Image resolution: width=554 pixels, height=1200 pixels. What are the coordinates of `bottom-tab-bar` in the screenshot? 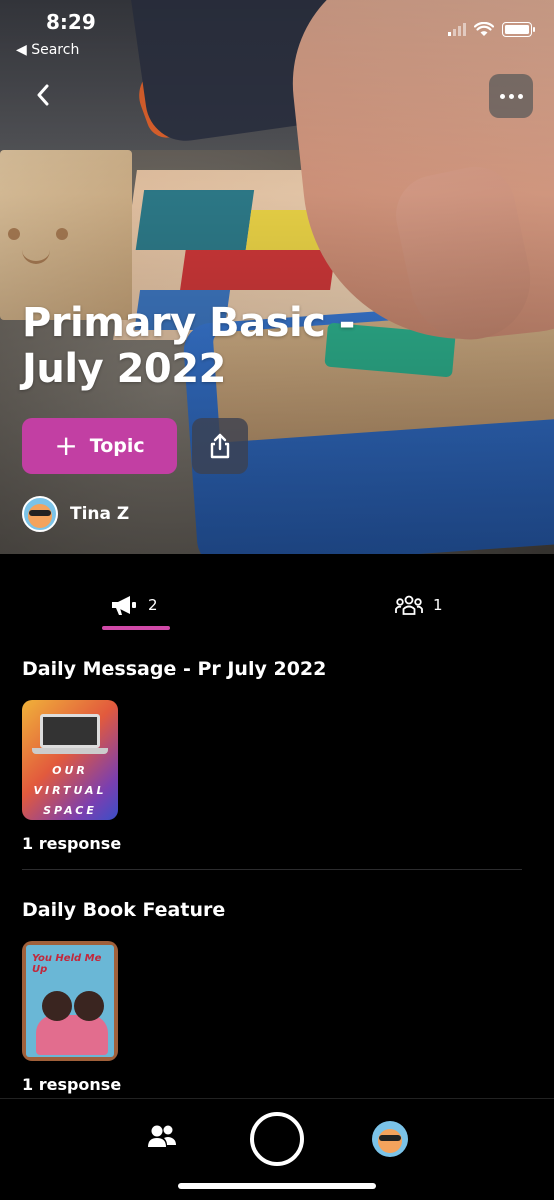 It's located at (277, 1149).